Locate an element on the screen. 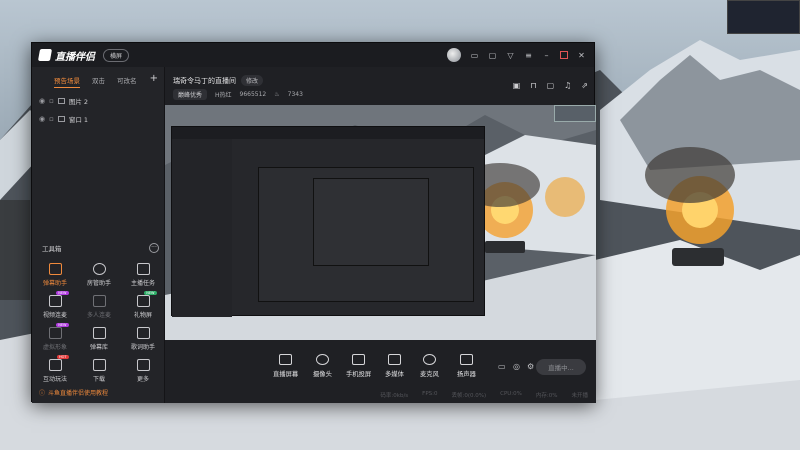 The height and width of the screenshot is (450, 800). library-icon is located at coordinates (99, 333).